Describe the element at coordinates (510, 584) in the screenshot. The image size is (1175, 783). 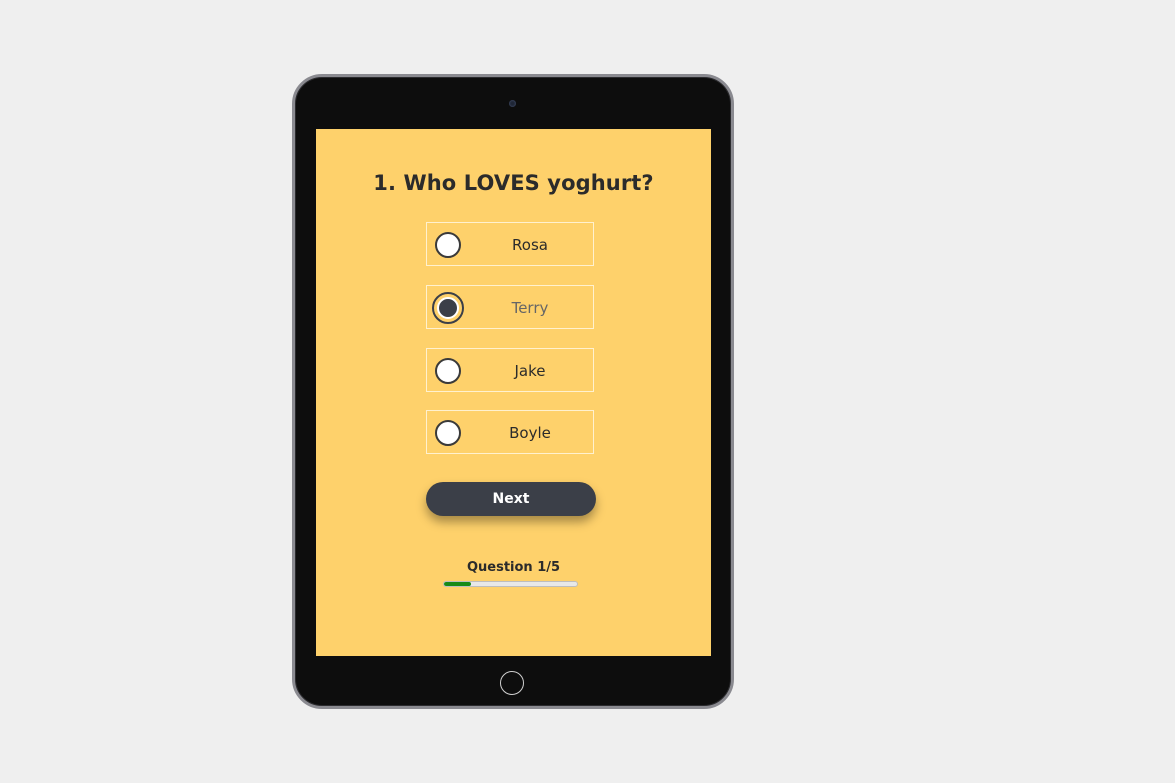
I see `progress-bar` at that location.